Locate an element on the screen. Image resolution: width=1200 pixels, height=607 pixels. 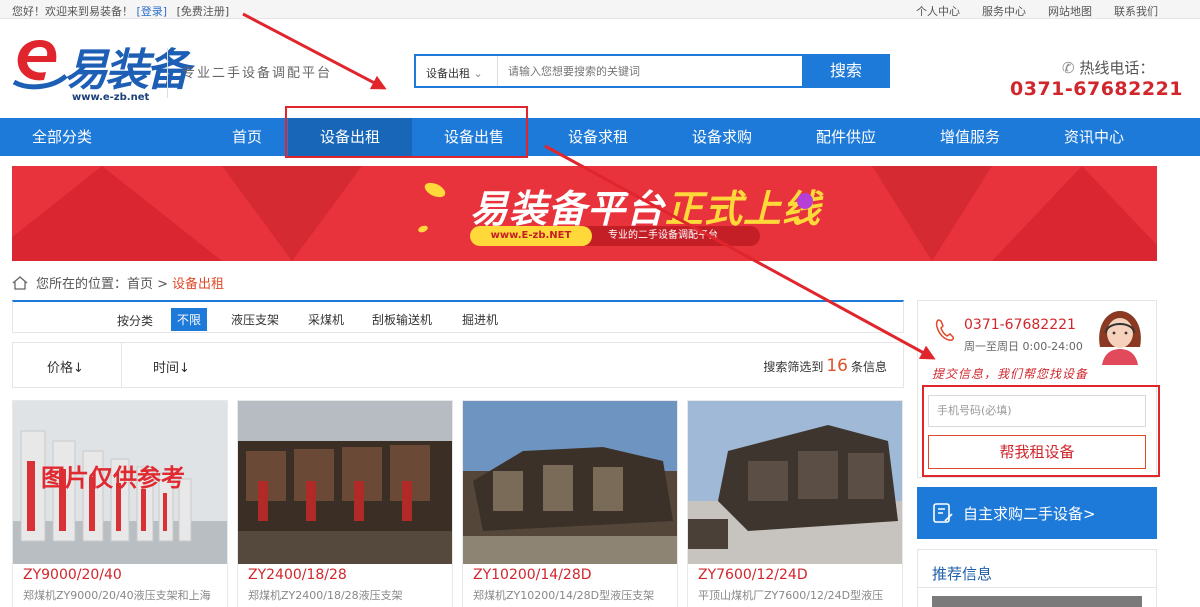
hotline-label: ✆ 热线电话： is located at coordinates (1108, 67).